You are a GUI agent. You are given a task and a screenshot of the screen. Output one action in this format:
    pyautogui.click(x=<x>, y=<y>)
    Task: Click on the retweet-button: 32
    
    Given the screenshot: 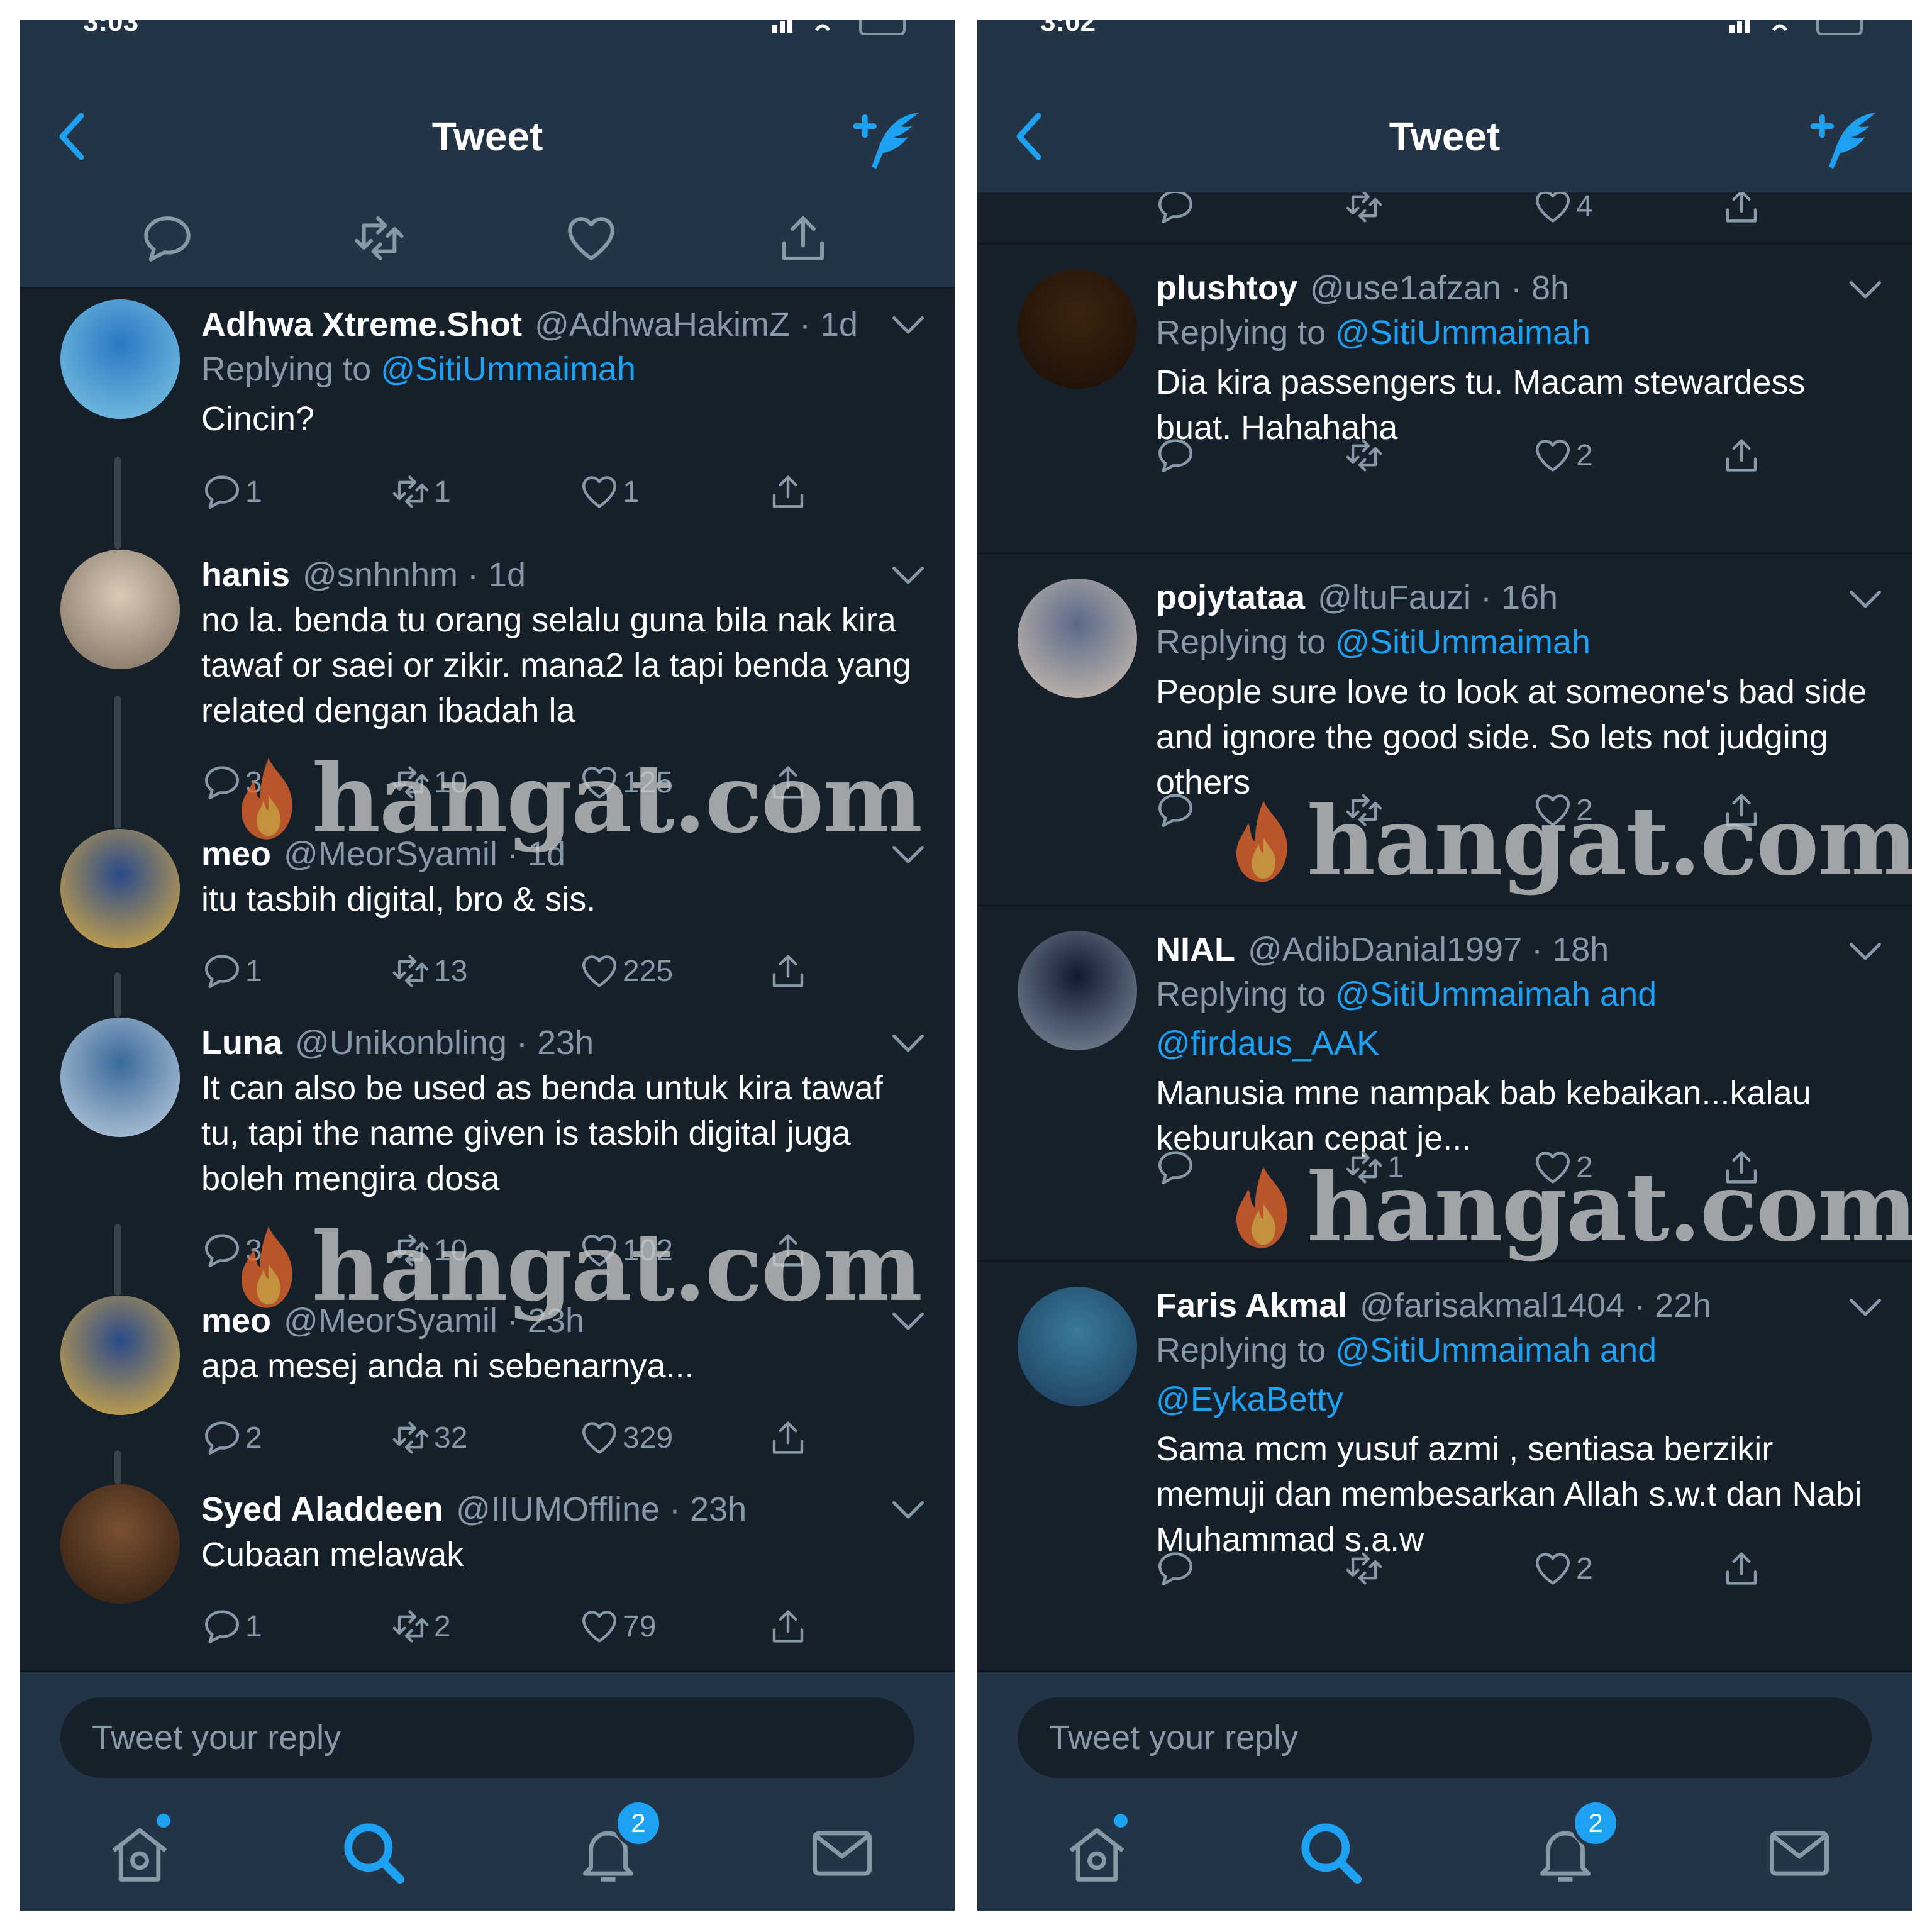 What is the action you would take?
    pyautogui.click(x=428, y=1438)
    